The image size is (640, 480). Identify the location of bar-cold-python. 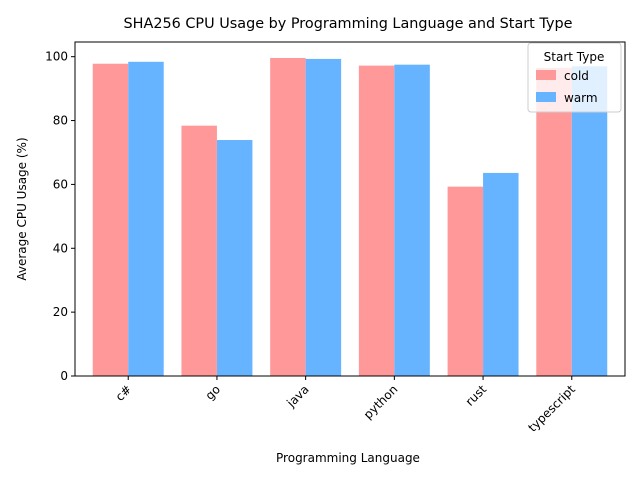
(376, 220).